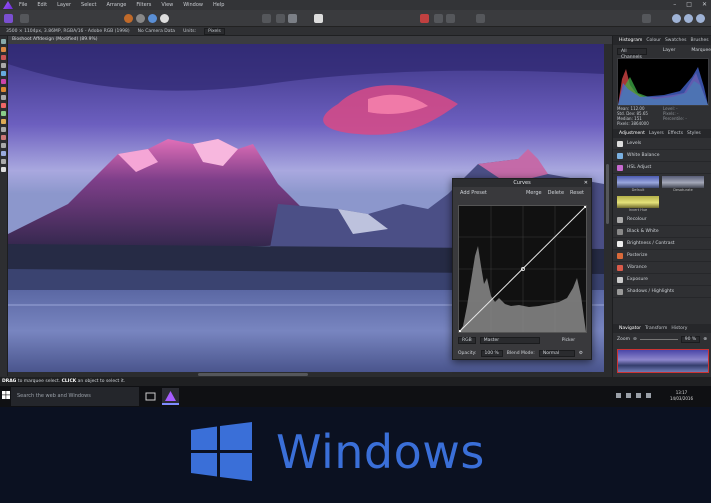 Image resolution: width=711 pixels, height=503 pixels. I want to click on fill-tool-icon, so click(3, 97).